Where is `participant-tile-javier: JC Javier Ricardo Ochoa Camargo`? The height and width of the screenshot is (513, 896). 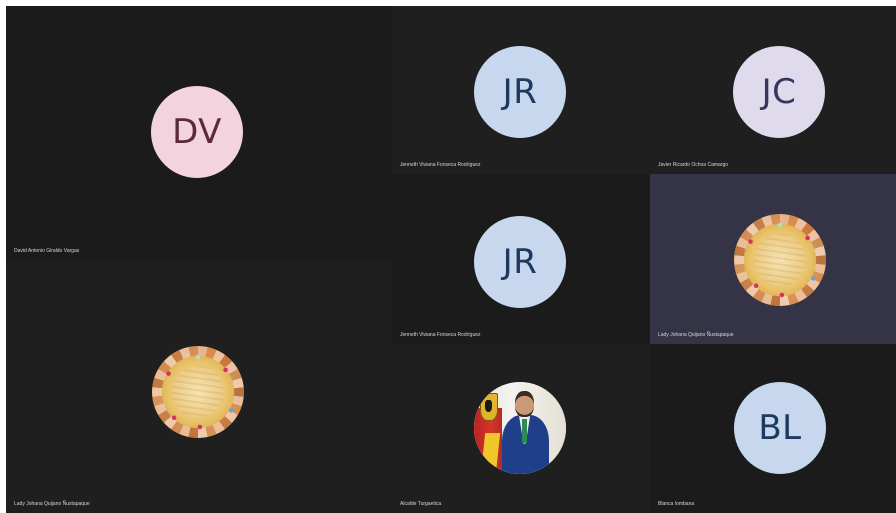
participant-tile-javier: JC Javier Ricardo Ochoa Camargo is located at coordinates (773, 90).